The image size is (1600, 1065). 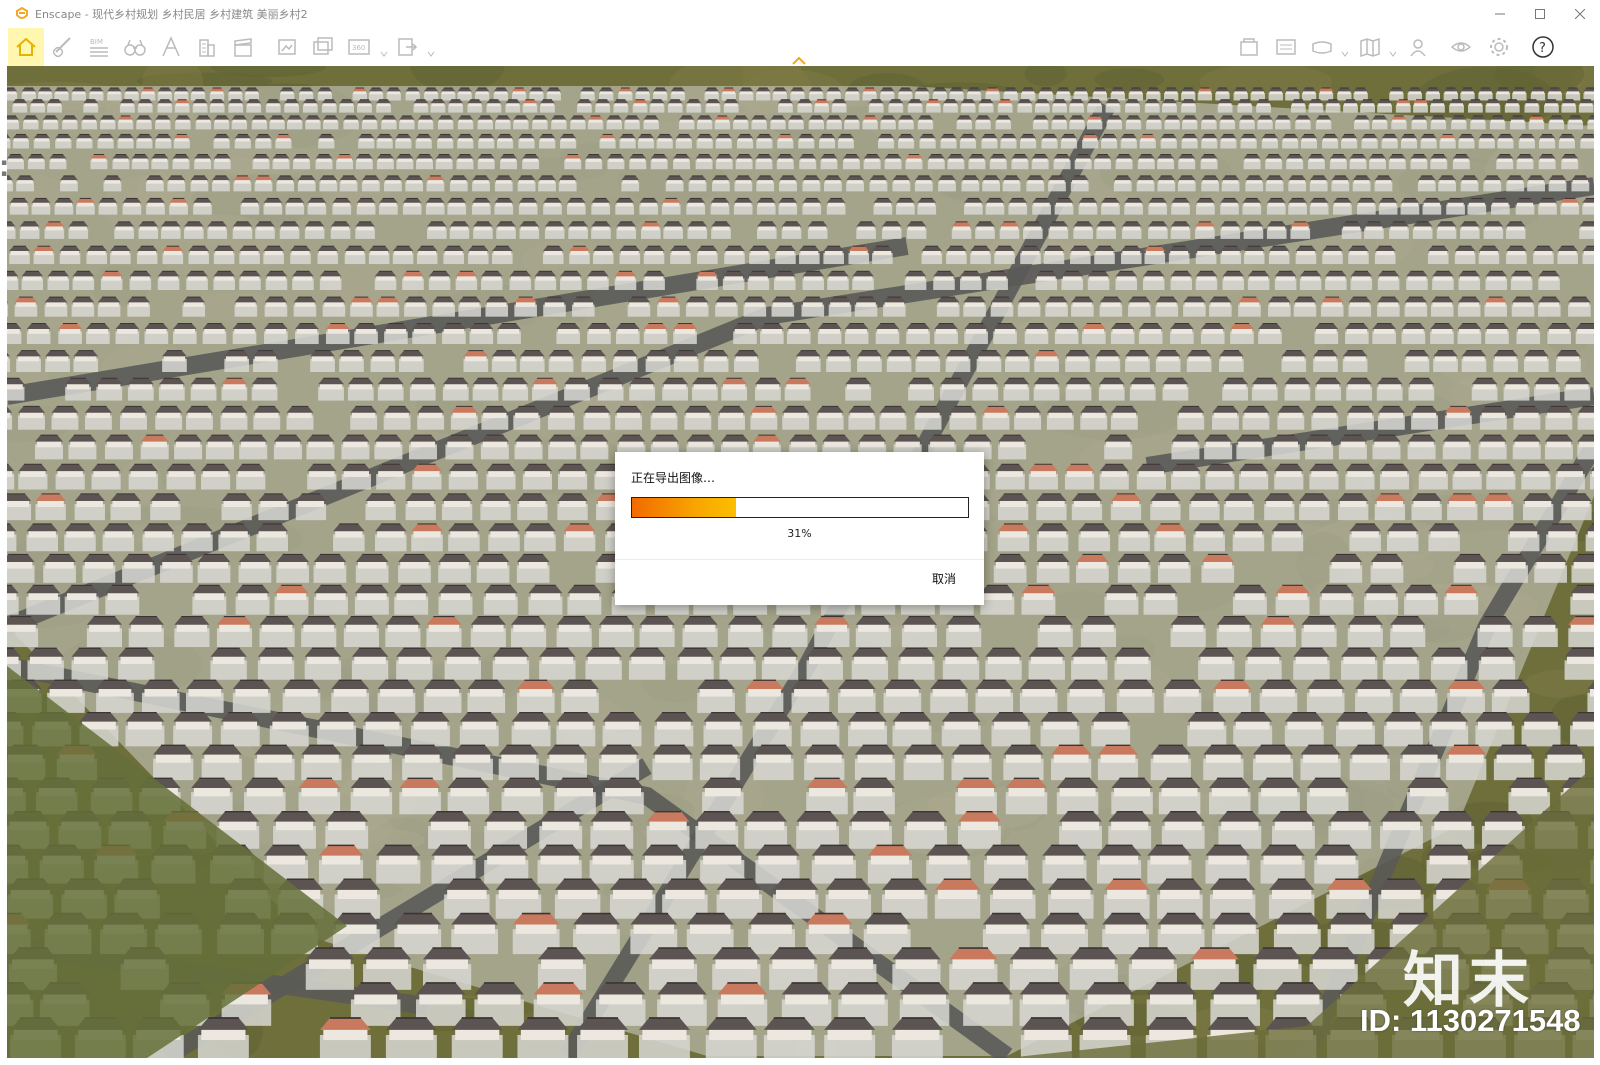 I want to click on vr-dropdown-chevron-icon, so click(x=1345, y=50).